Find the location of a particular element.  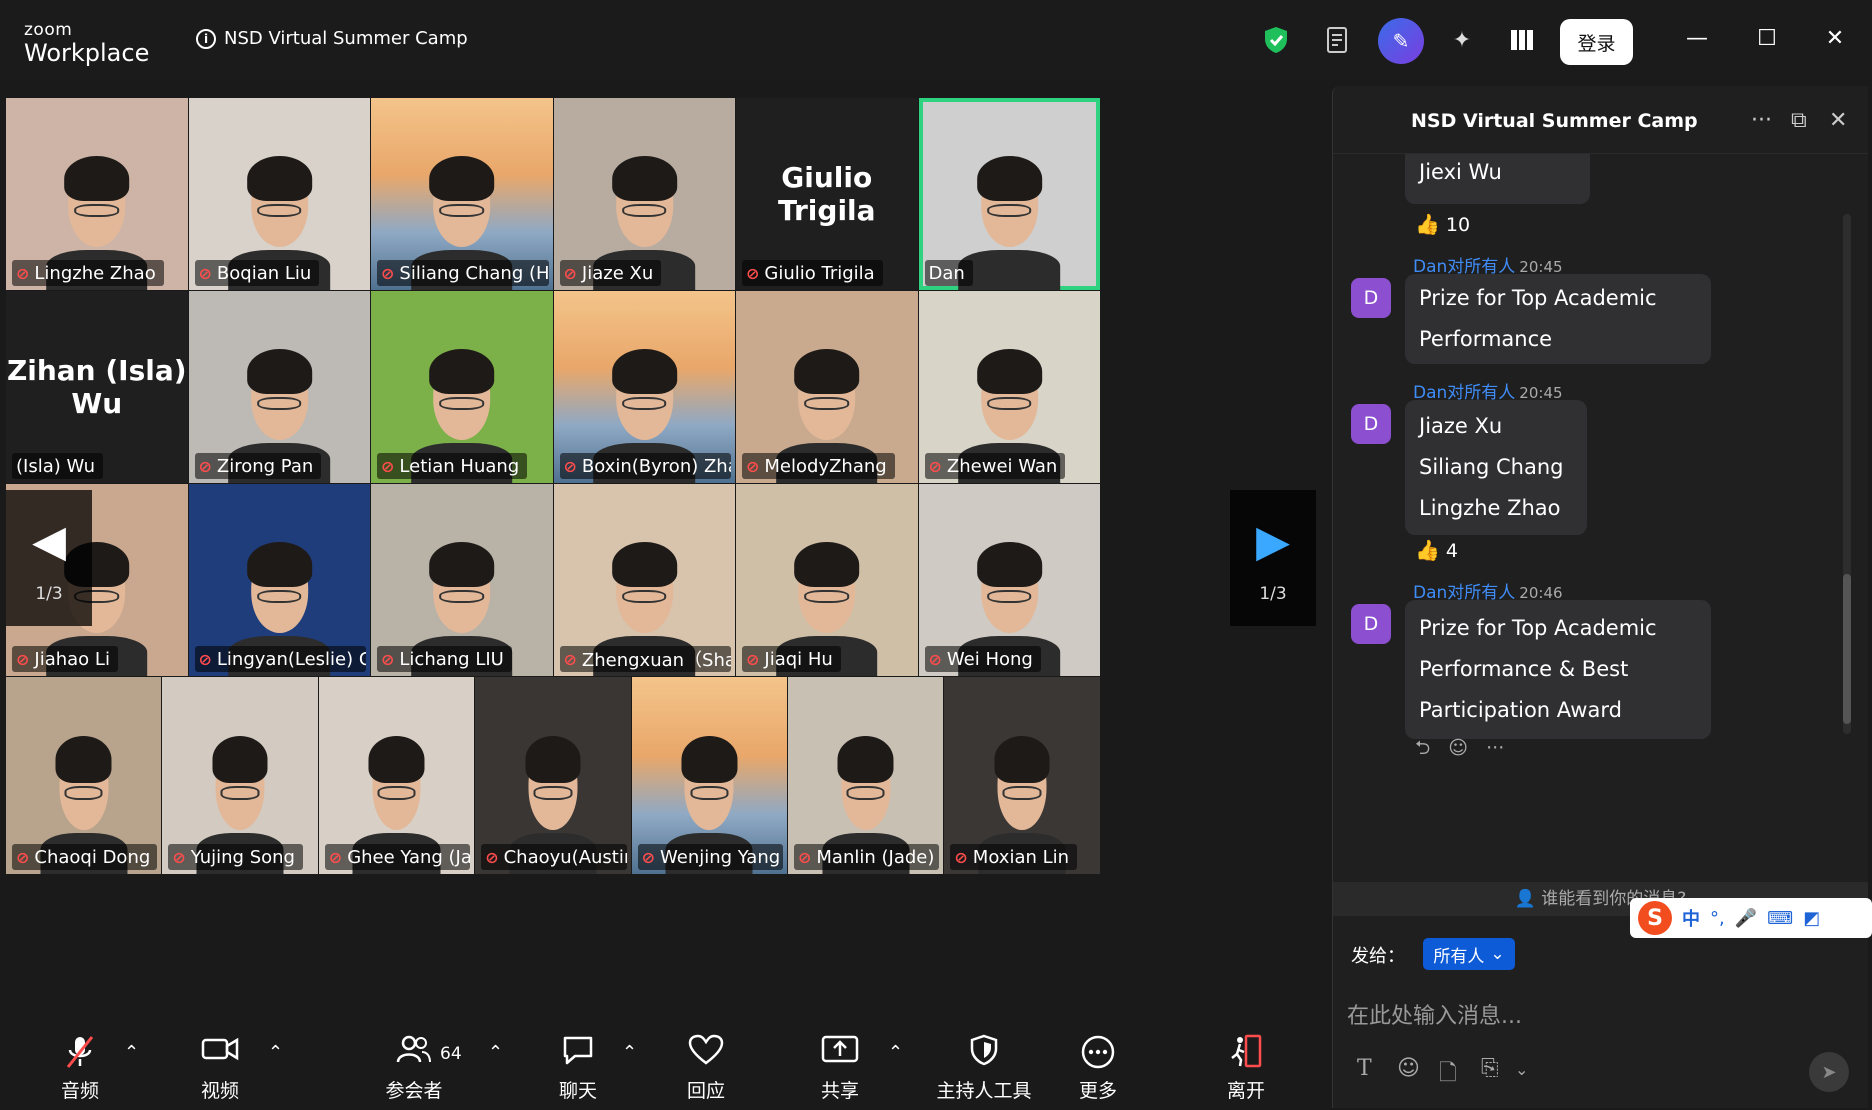

meeting-info: i NSD Virtual Summer Camp is located at coordinates (332, 38).